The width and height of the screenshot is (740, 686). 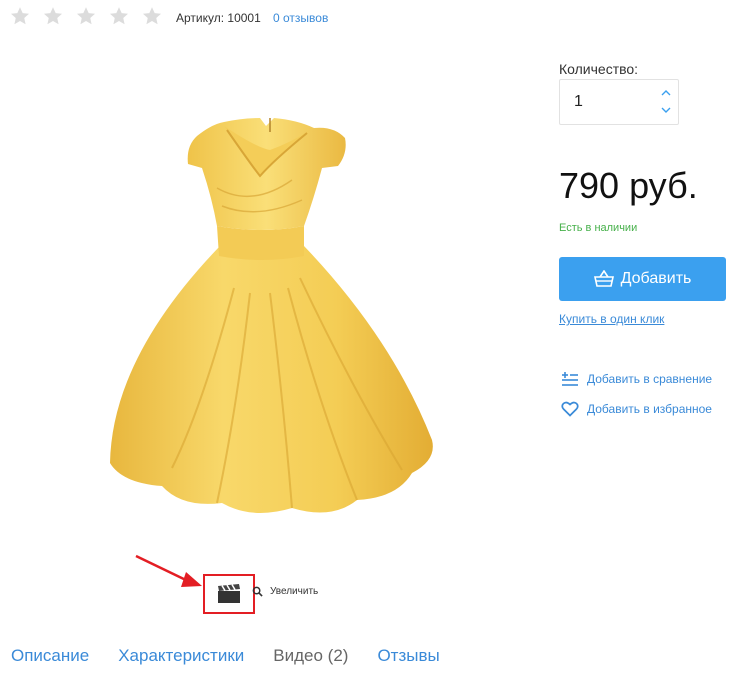 I want to click on price: 790 руб., so click(x=628, y=185).